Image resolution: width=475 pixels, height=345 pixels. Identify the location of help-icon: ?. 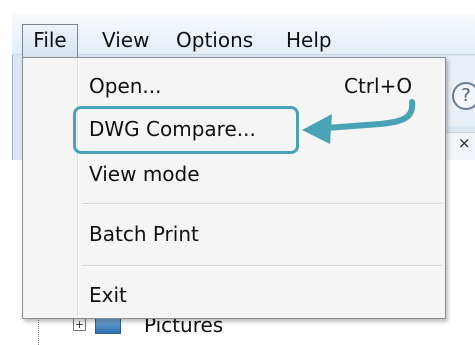
(463, 96).